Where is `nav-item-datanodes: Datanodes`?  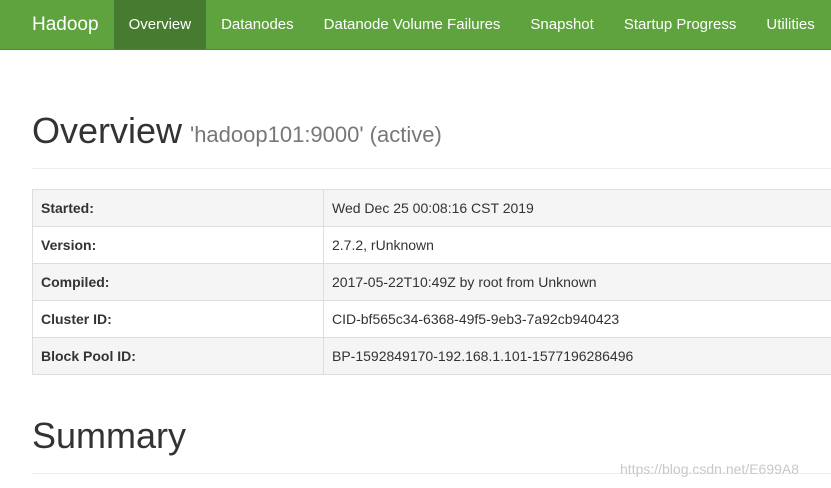 nav-item-datanodes: Datanodes is located at coordinates (257, 24).